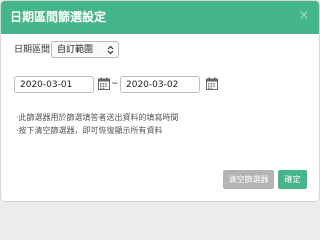 Image resolution: width=320 pixels, height=240 pixels. What do you see at coordinates (304, 16) in the screenshot?
I see `close-icon: ×` at bounding box center [304, 16].